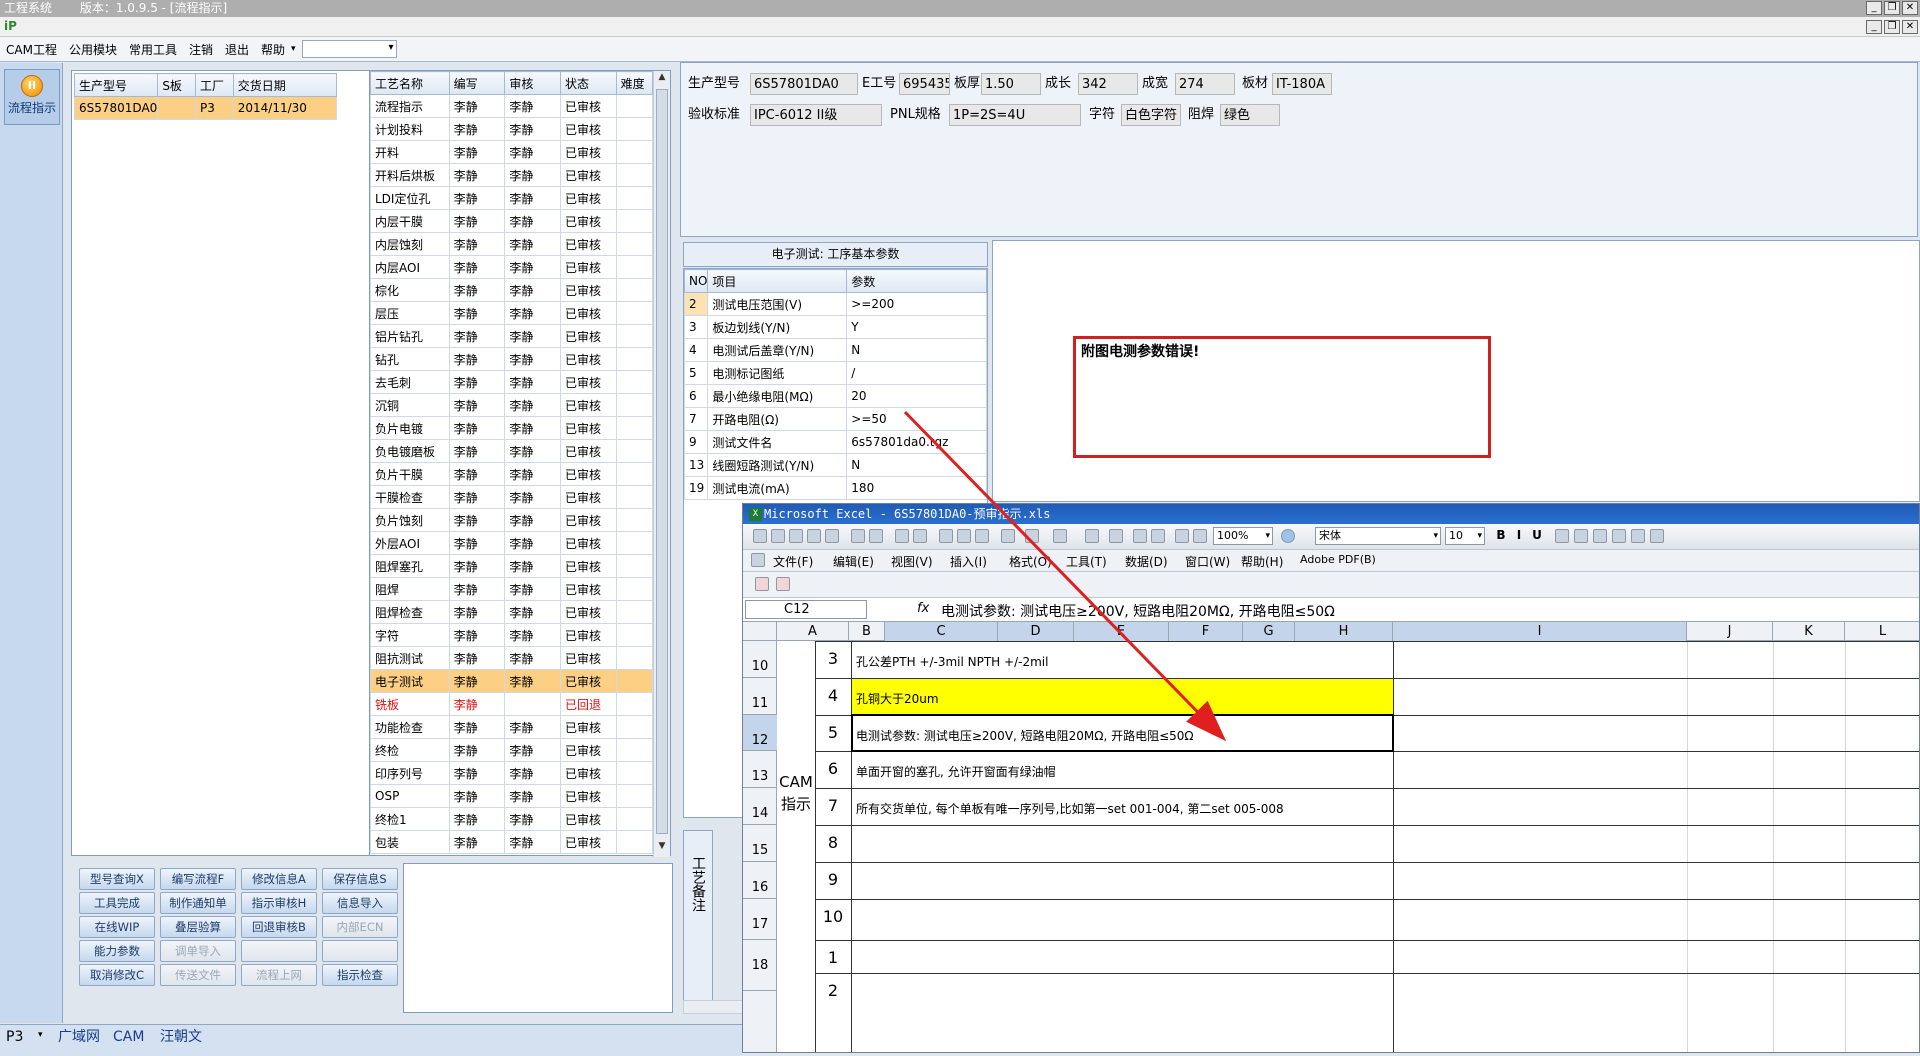 The height and width of the screenshot is (1056, 1920). What do you see at coordinates (1116, 536) in the screenshot?
I see `autosum-icon` at bounding box center [1116, 536].